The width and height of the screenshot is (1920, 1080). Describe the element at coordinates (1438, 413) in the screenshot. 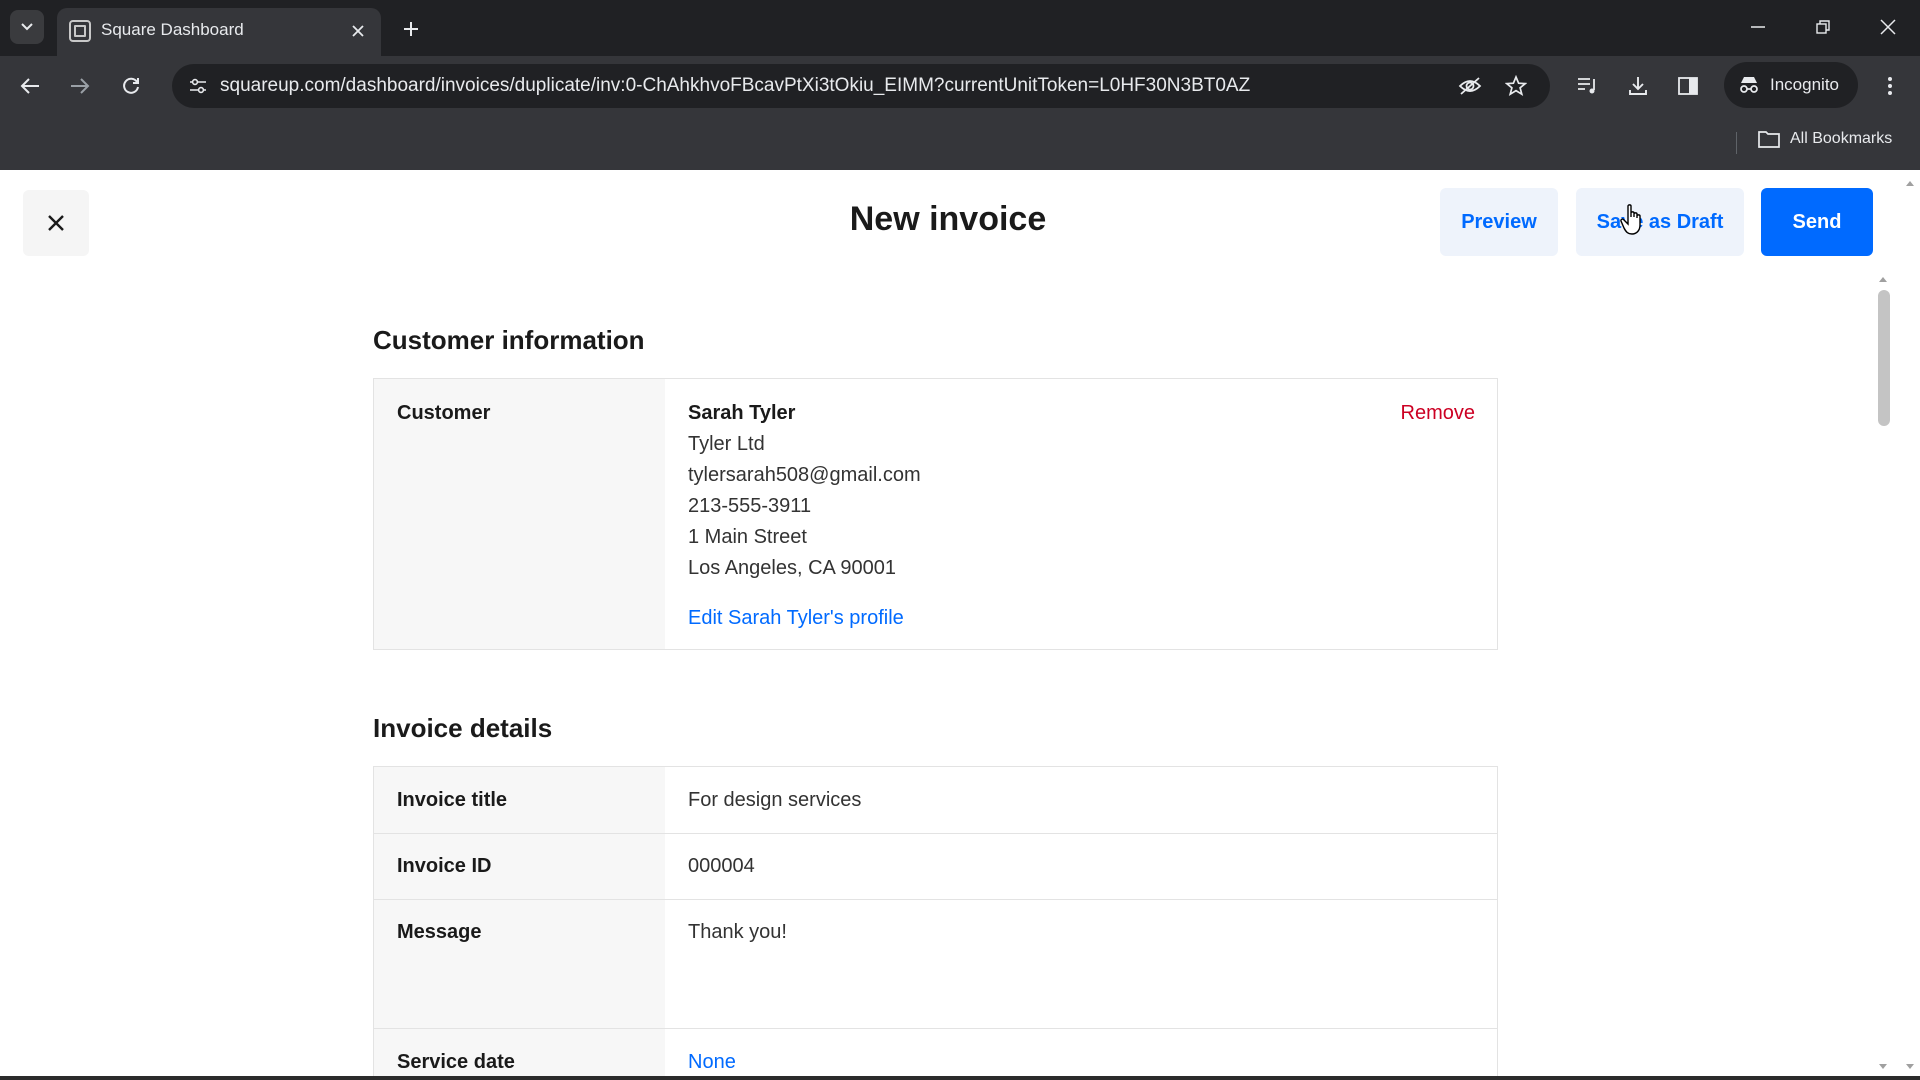

I see `remove-customer-link: Remove` at that location.